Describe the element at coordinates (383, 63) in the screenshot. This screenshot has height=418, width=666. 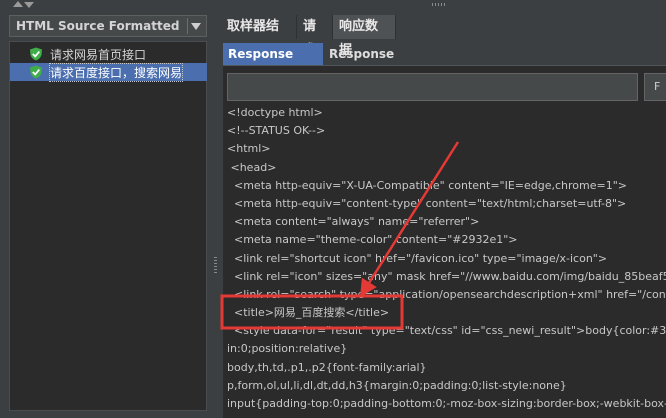
I see `tab-response-headers: Response headers` at that location.